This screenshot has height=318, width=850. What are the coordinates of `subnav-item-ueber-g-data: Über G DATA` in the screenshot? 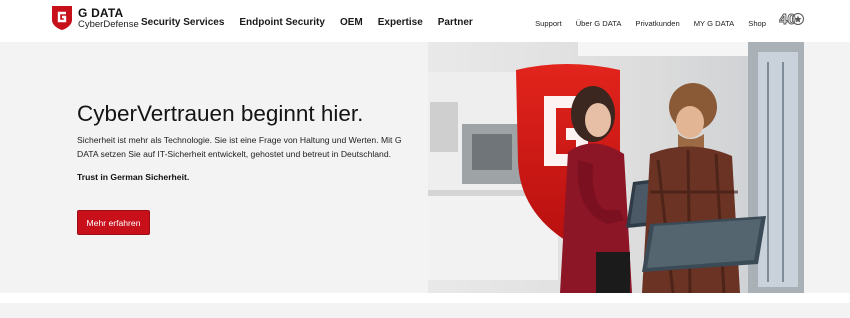 It's located at (599, 23).